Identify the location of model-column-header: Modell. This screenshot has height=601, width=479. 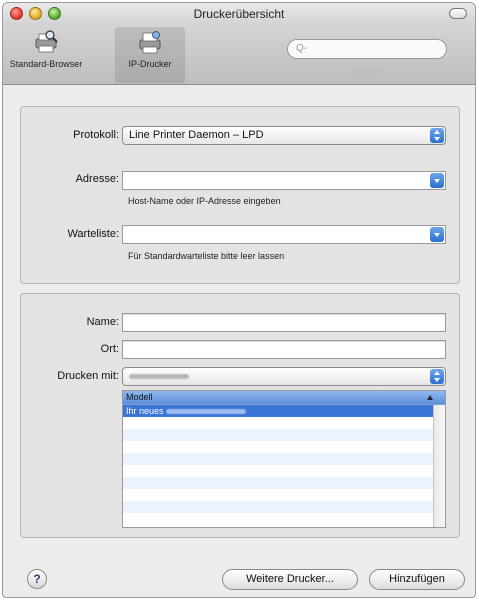
(284, 398).